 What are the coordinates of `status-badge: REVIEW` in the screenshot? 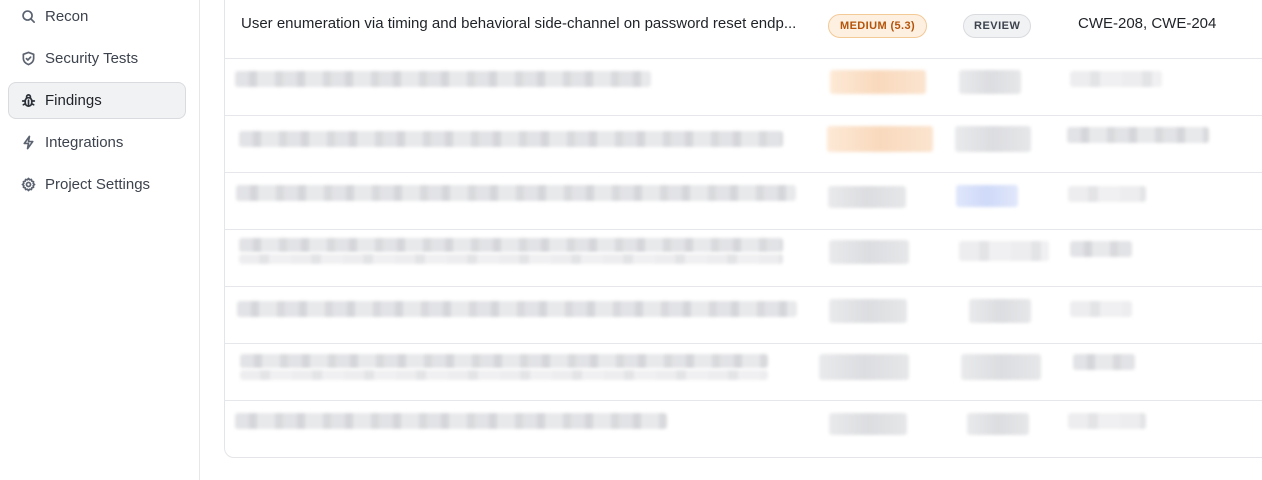 It's located at (997, 26).